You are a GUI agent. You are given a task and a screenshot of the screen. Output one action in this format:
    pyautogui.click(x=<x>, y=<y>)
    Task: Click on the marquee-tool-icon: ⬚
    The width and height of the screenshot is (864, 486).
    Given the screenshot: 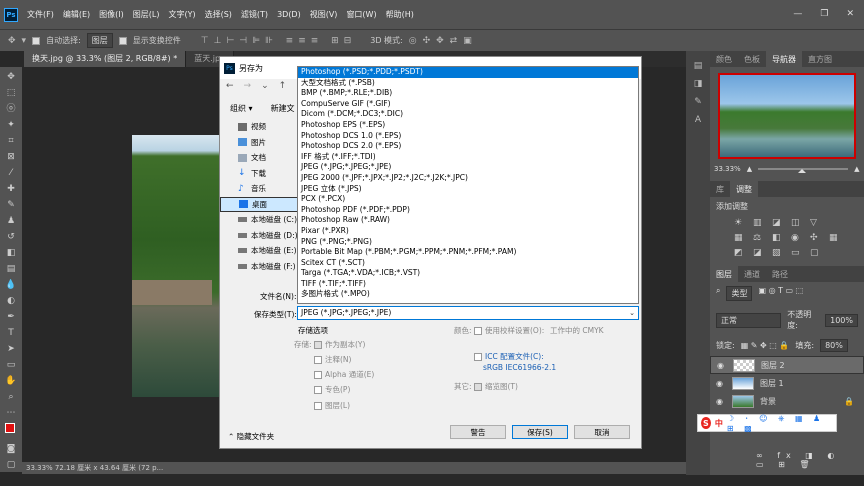 What is the action you would take?
    pyautogui.click(x=11, y=93)
    